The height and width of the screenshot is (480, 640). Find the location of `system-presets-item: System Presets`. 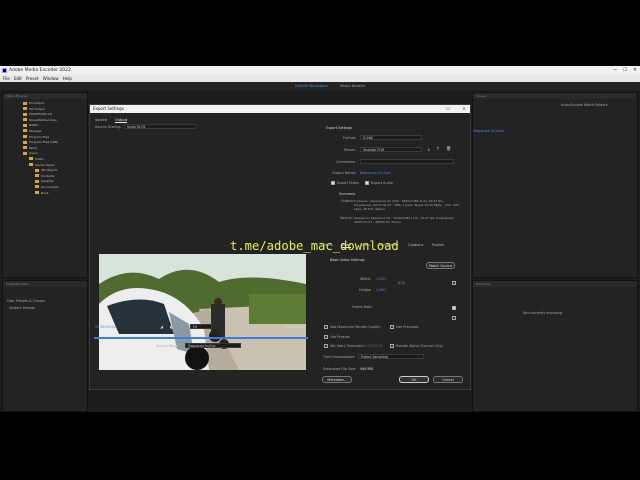

system-presets-item: System Presets is located at coordinates (22, 308).